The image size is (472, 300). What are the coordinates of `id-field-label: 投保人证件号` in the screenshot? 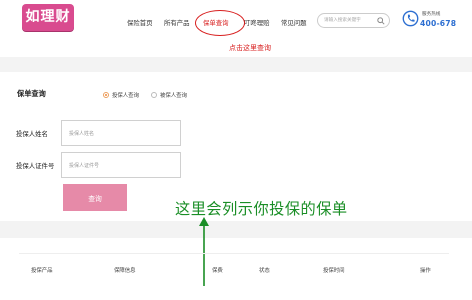 It's located at (35, 166).